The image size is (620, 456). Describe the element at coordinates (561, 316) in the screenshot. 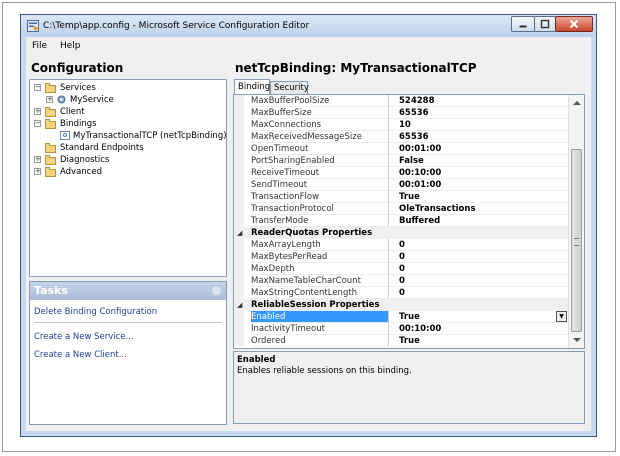

I see `dropdown-arrow-icon: ▼` at that location.